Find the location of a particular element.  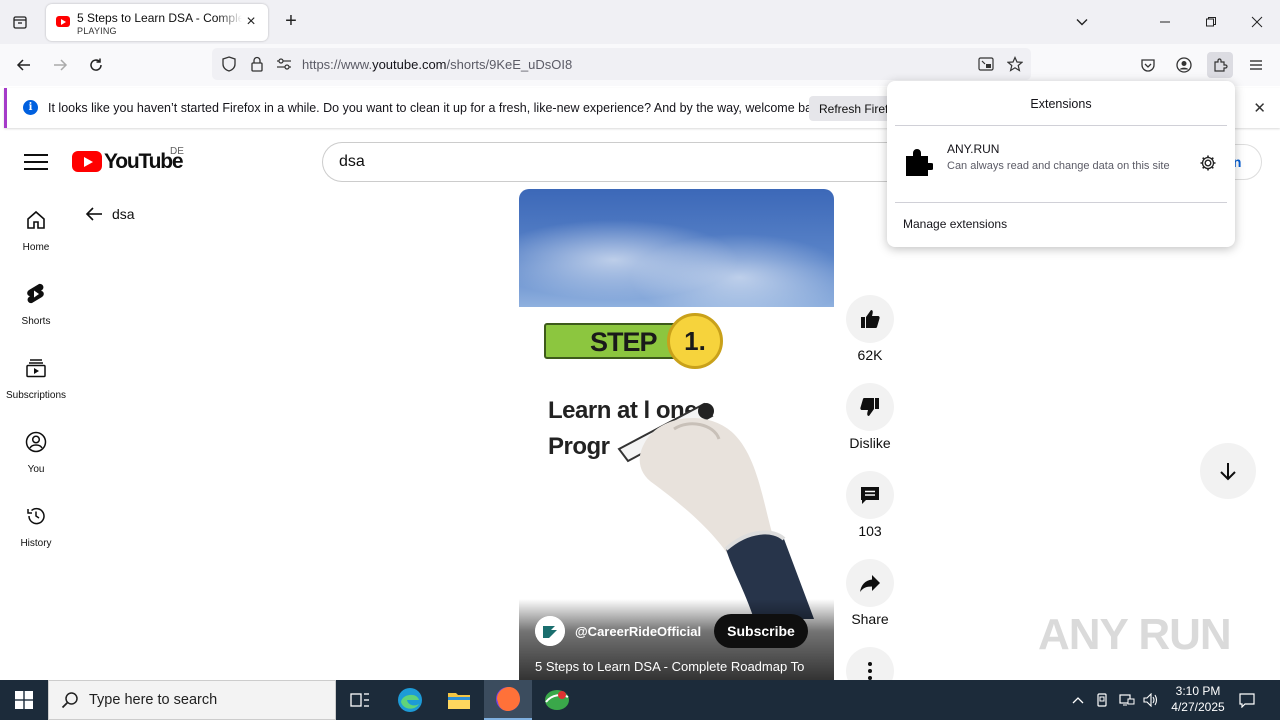

dislike-button is located at coordinates (870, 407).